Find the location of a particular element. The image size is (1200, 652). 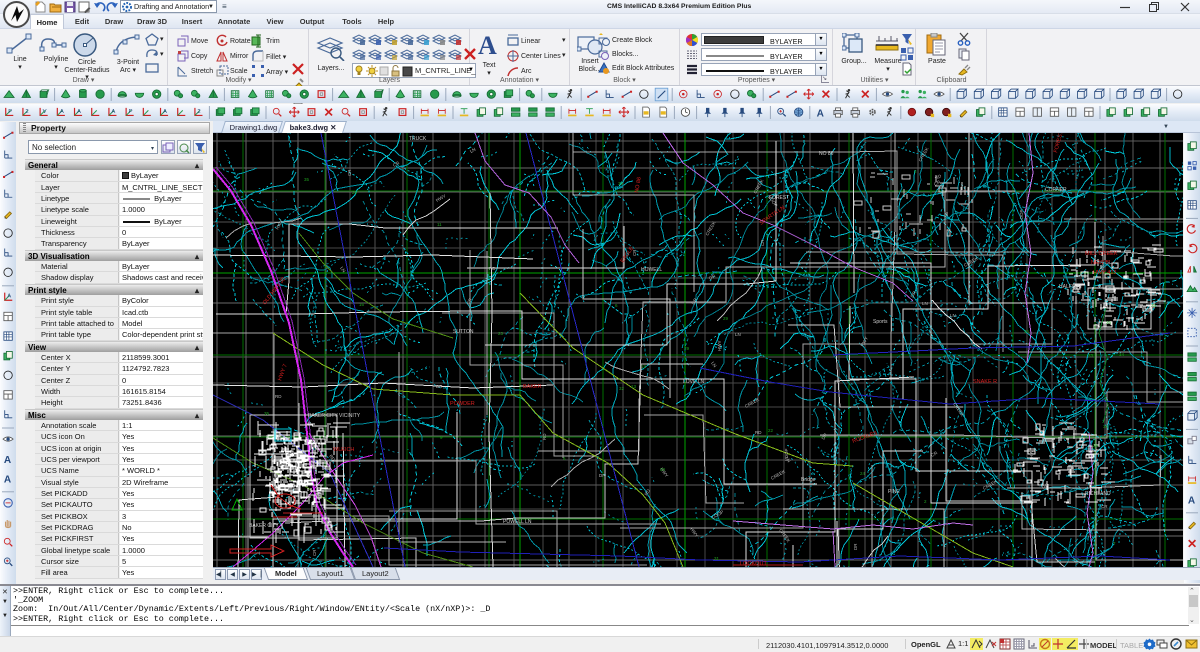

svg-text: 22 is located at coordinates (771, 430).